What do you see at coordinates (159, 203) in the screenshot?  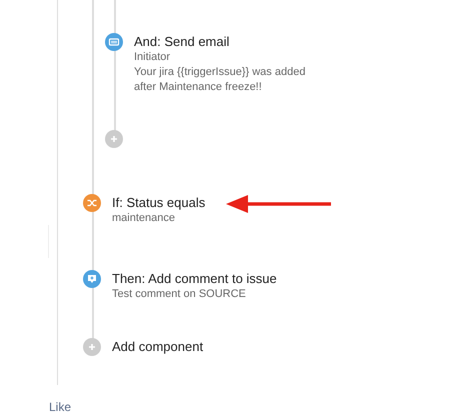 I see `step-title: If: Status equals` at bounding box center [159, 203].